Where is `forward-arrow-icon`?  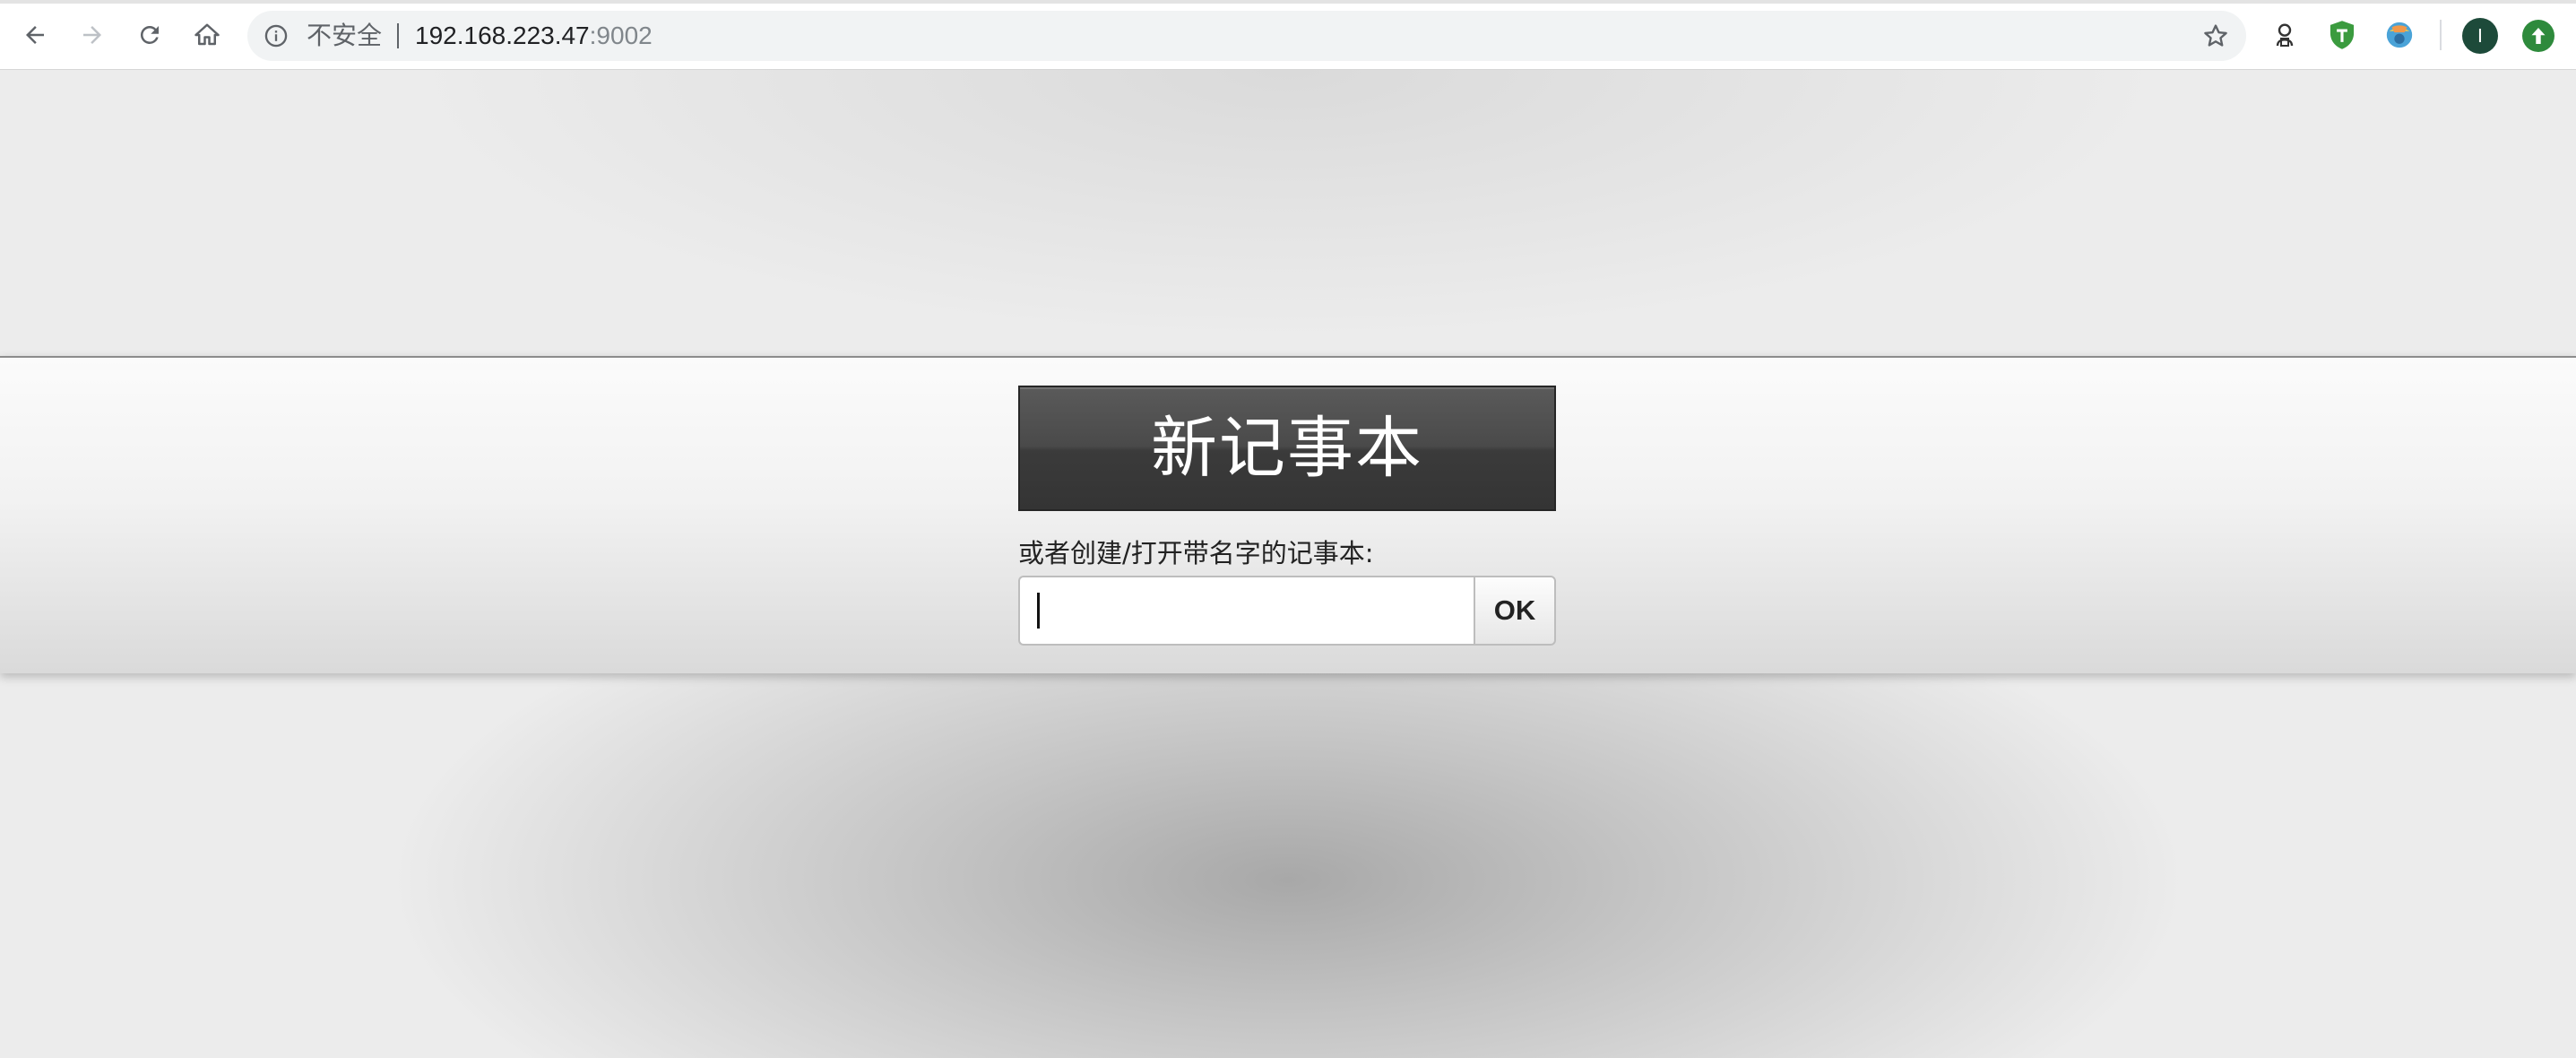
forward-arrow-icon is located at coordinates (92, 35).